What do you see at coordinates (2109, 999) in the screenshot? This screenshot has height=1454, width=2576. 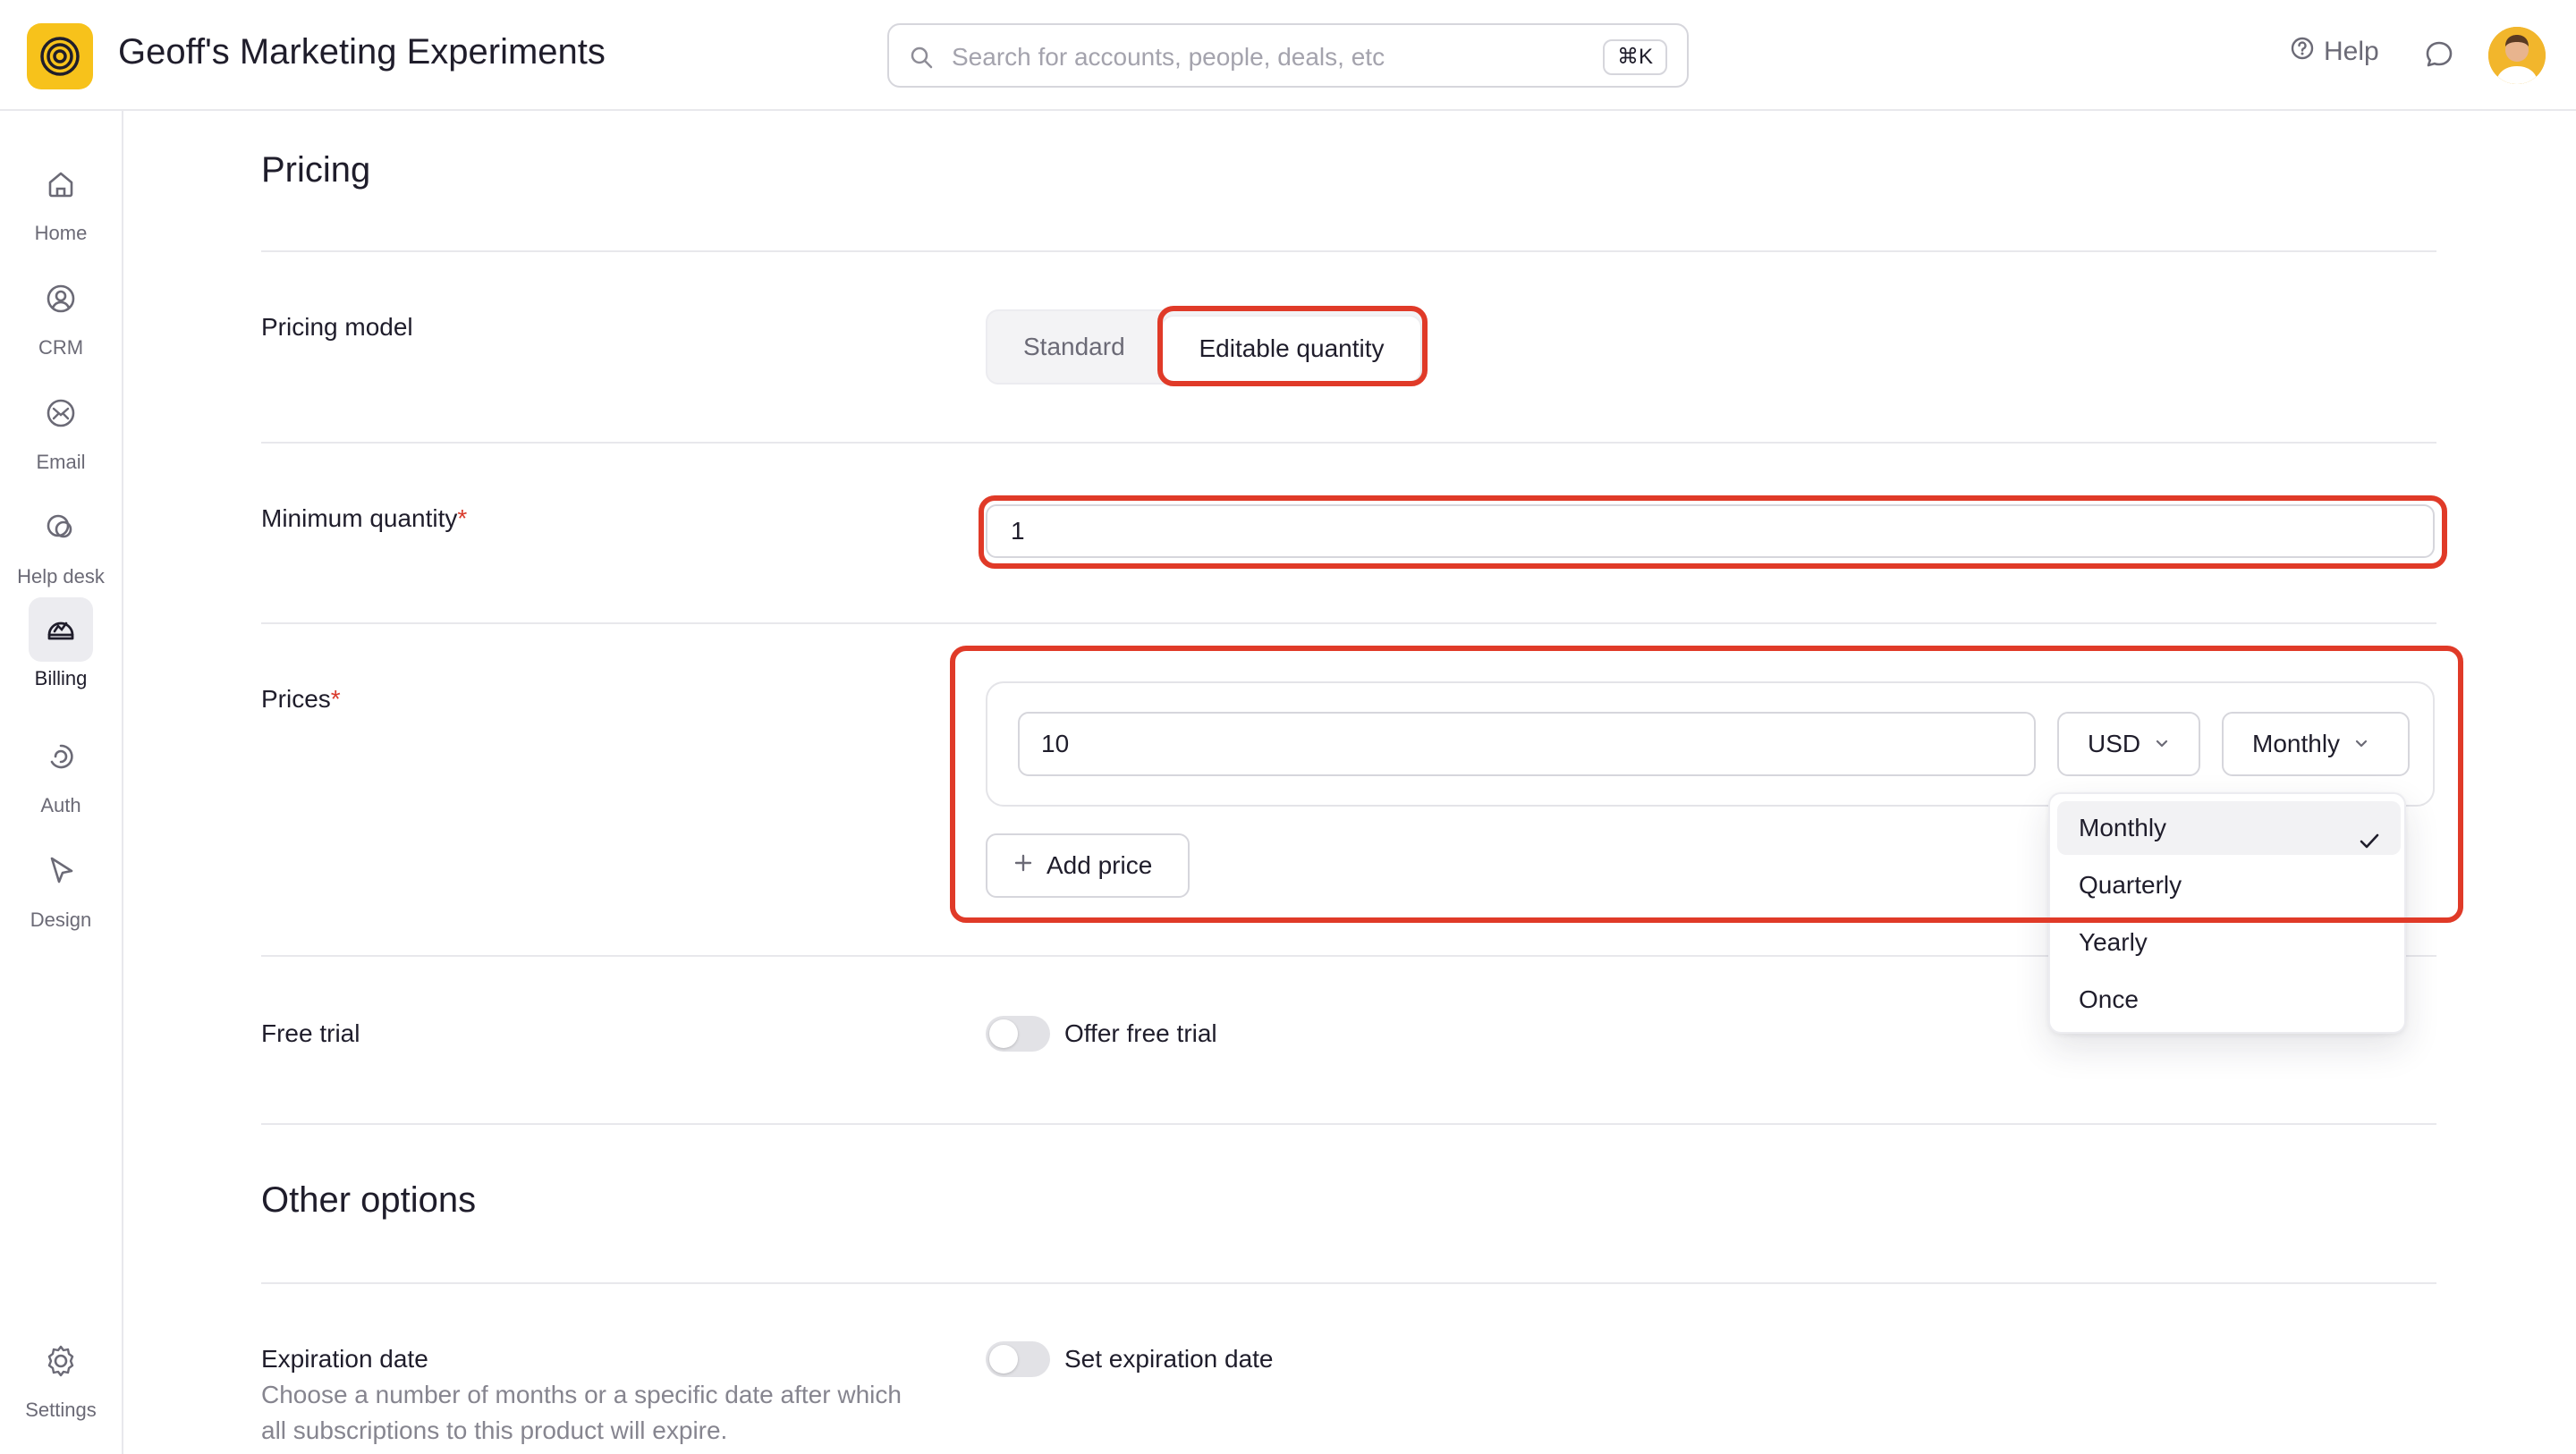 I see `option-label: Once` at bounding box center [2109, 999].